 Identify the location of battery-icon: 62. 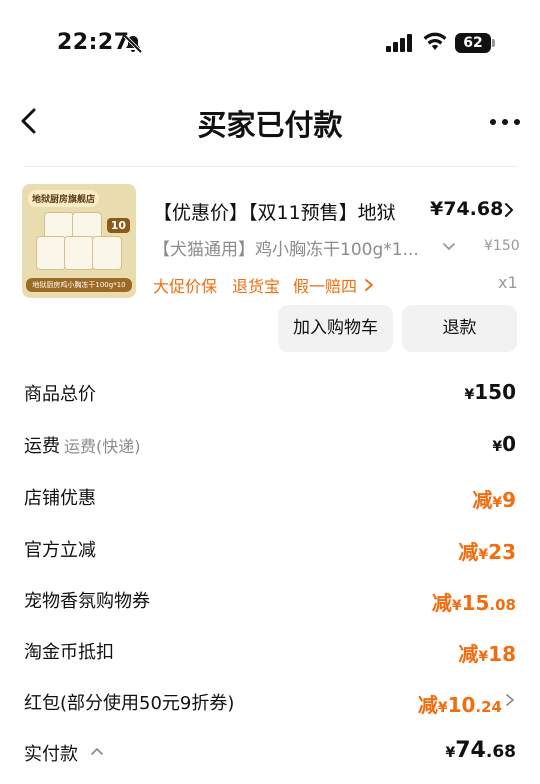
(473, 43).